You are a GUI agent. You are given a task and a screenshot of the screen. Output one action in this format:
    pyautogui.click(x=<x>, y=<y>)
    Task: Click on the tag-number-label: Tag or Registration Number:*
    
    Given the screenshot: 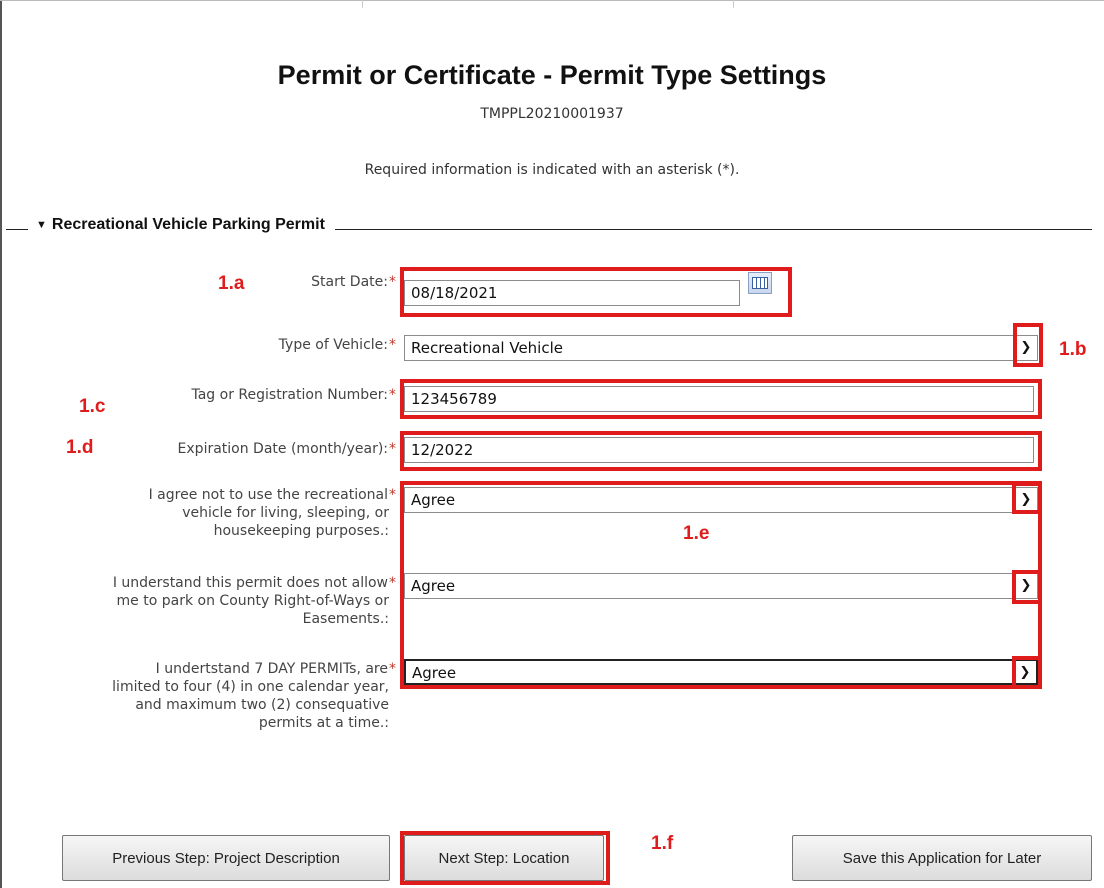 What is the action you would take?
    pyautogui.click(x=293, y=395)
    